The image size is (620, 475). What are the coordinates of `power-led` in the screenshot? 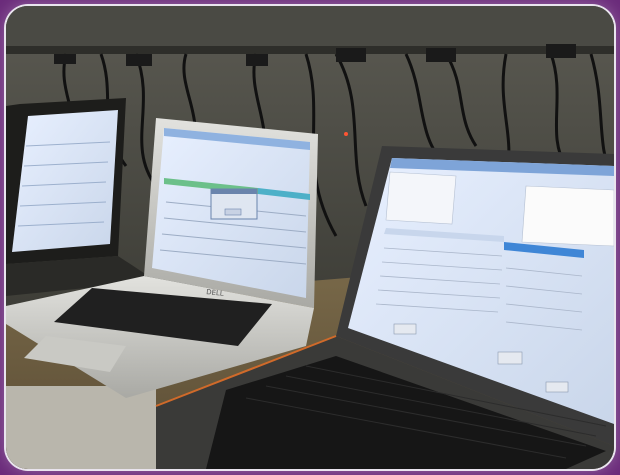 It's located at (346, 134).